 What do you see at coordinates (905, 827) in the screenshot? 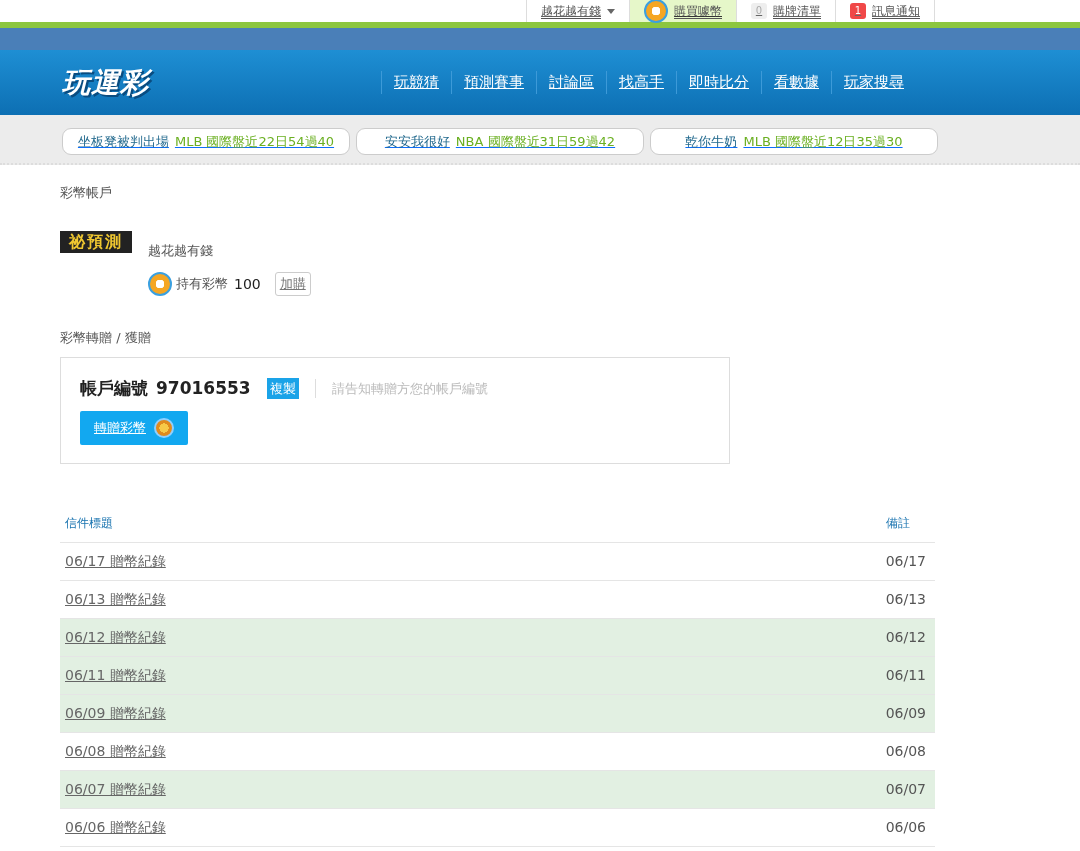
I see `table-cell-text: 06/06` at bounding box center [905, 827].